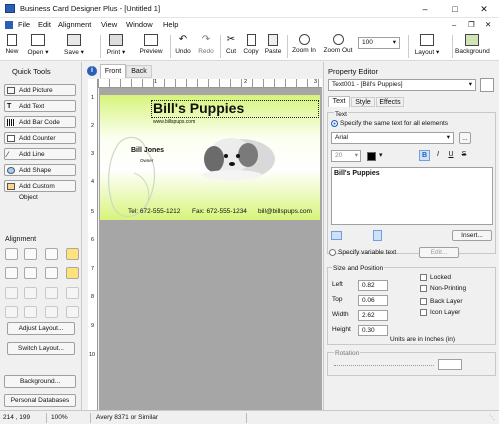 The width and height of the screenshot is (499, 424). I want to click on preview-button: Preview, so click(151, 44).